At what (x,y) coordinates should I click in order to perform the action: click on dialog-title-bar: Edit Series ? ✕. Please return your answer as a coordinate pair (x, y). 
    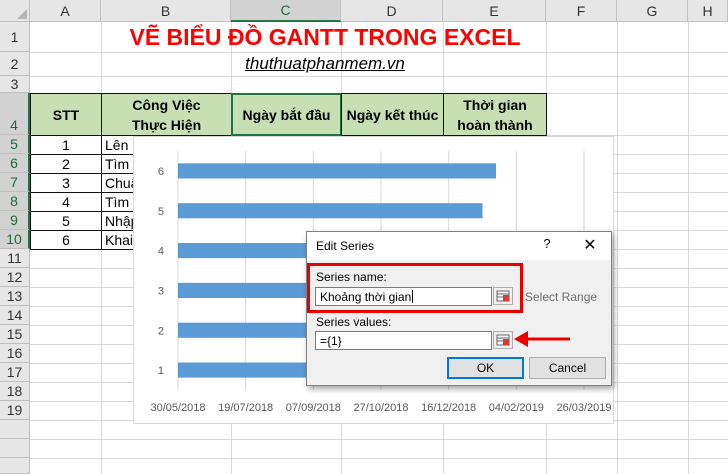
    Looking at the image, I should click on (459, 246).